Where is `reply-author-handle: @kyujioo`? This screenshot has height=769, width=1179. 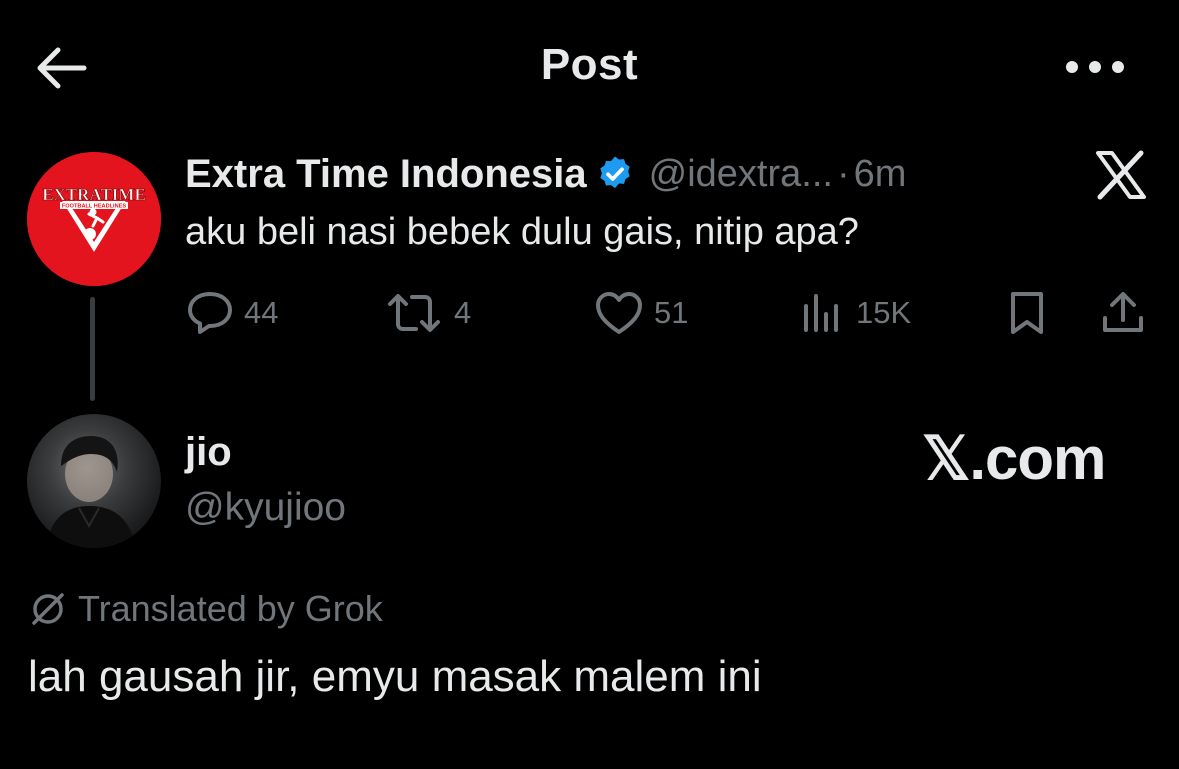
reply-author-handle: @kyujioo is located at coordinates (265, 508).